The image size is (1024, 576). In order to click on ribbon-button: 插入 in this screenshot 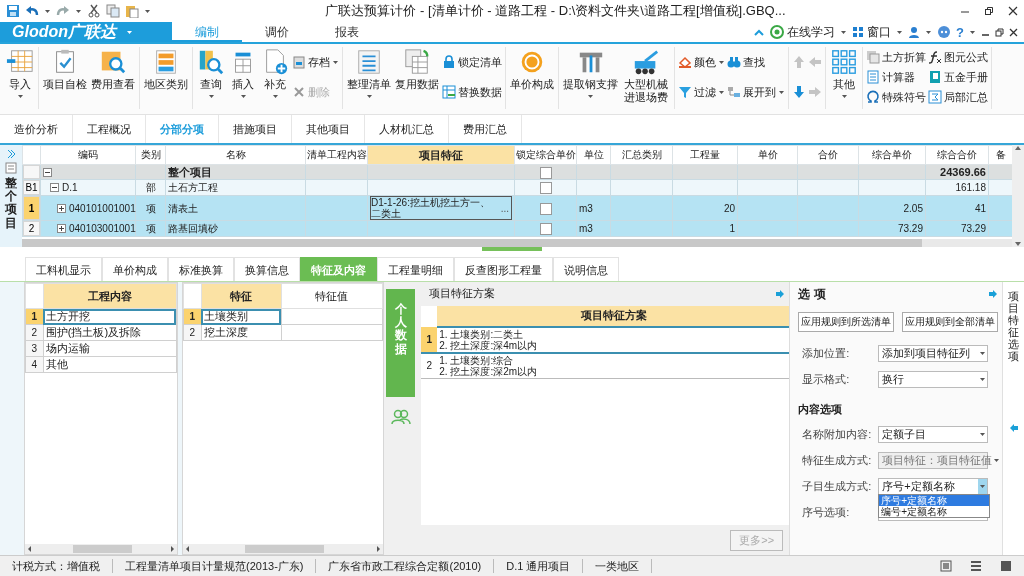, I will do `click(243, 75)`.